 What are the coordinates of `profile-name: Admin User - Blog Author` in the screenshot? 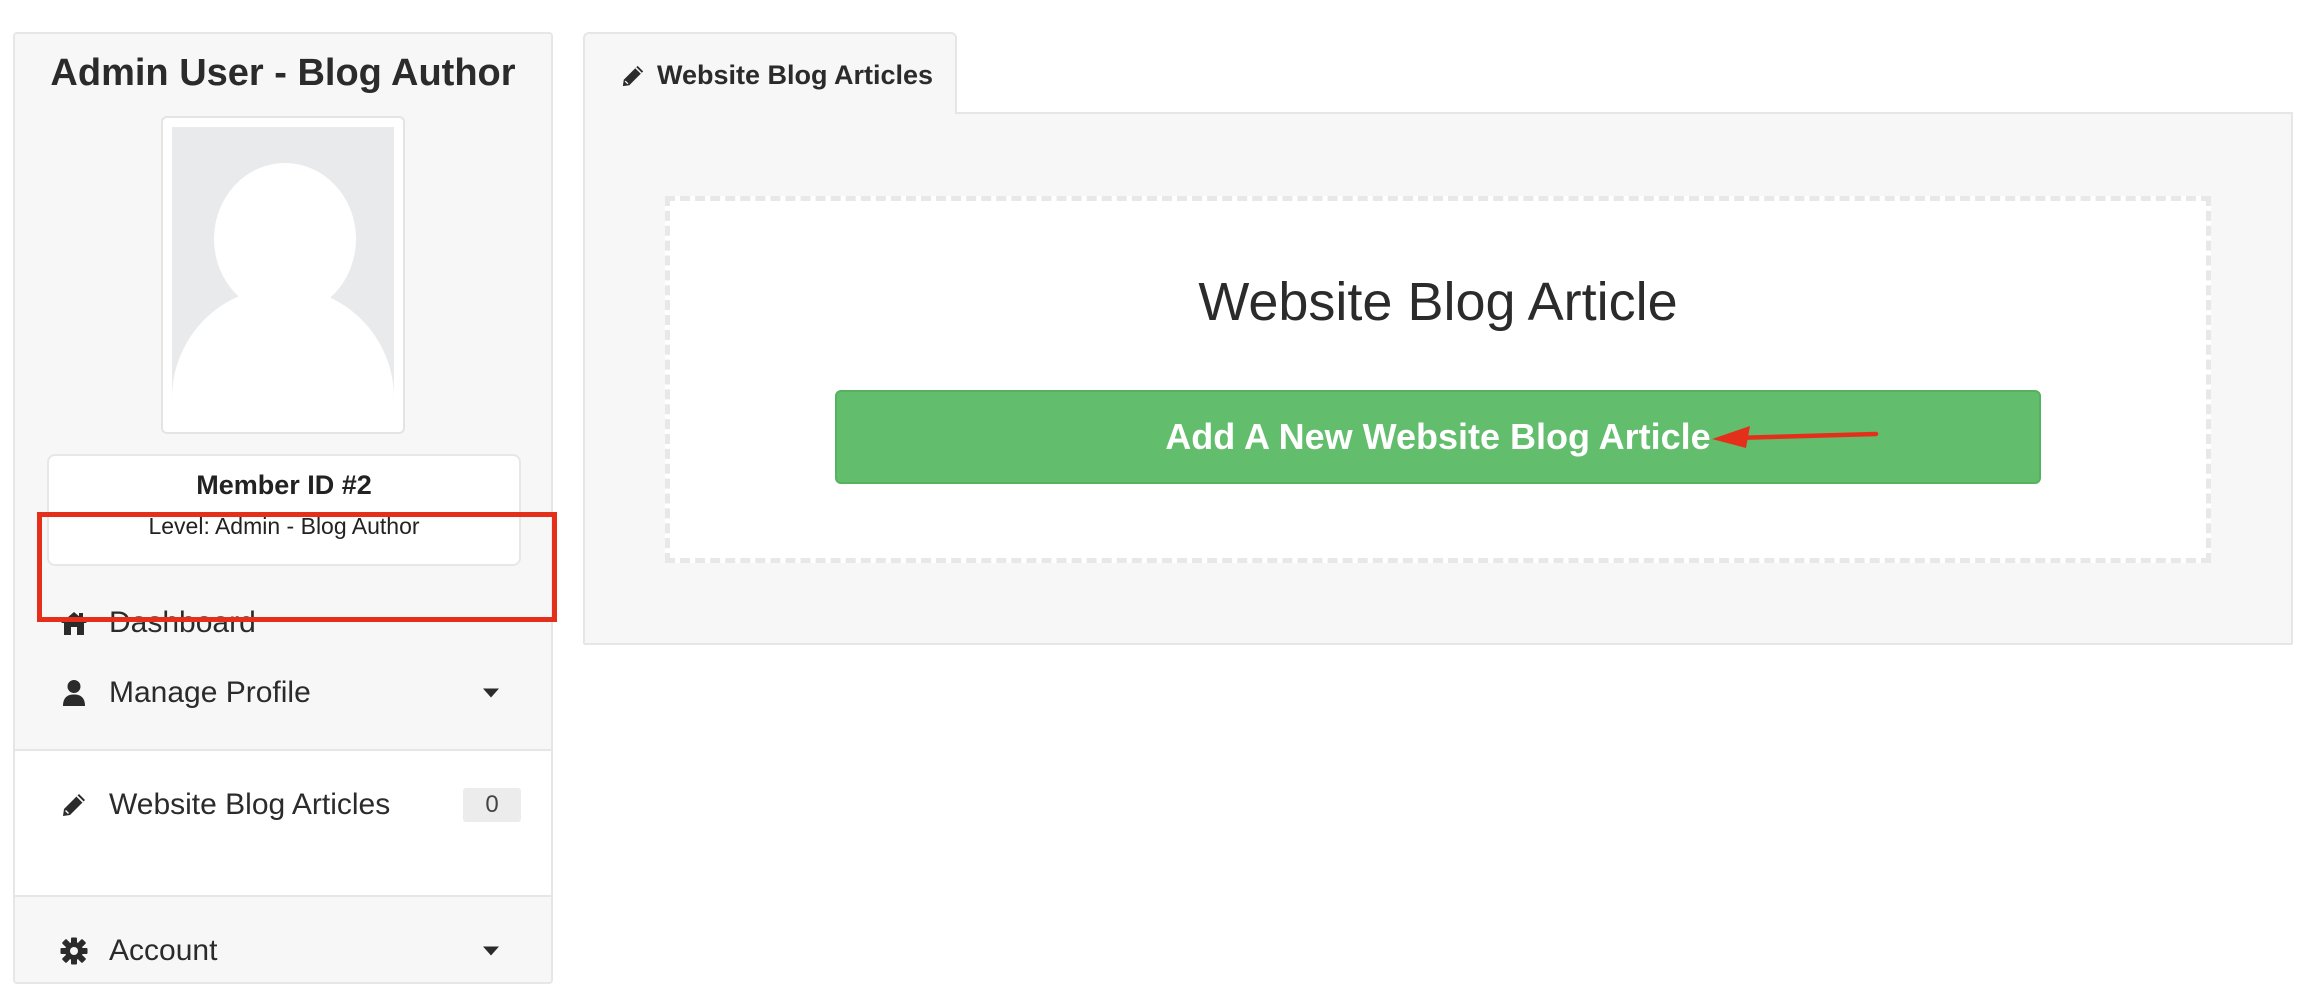 It's located at (283, 73).